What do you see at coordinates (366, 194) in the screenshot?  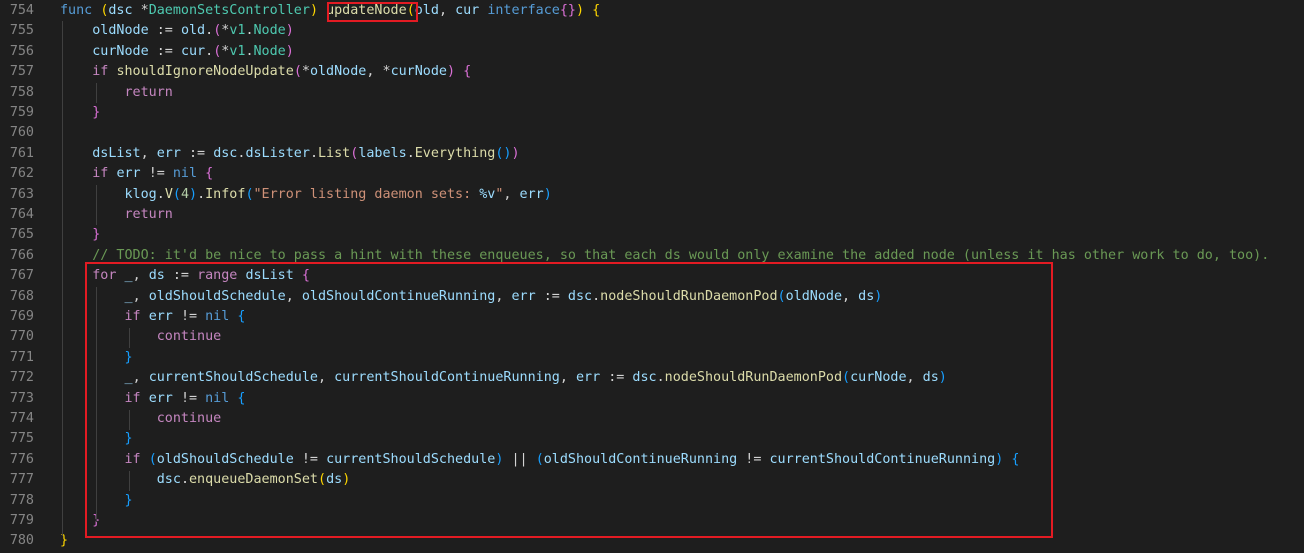 I see `code-token: "Error listing daemon sets:` at bounding box center [366, 194].